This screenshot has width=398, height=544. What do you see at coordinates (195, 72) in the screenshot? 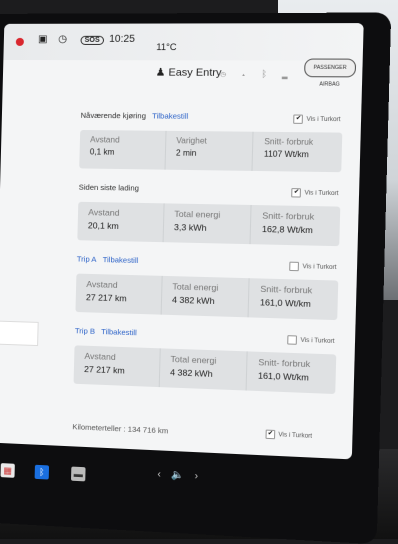
I see `easy-entry-label: Easy Entry` at bounding box center [195, 72].